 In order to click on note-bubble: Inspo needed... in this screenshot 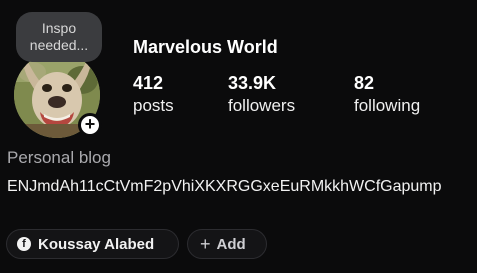, I will do `click(59, 37)`.